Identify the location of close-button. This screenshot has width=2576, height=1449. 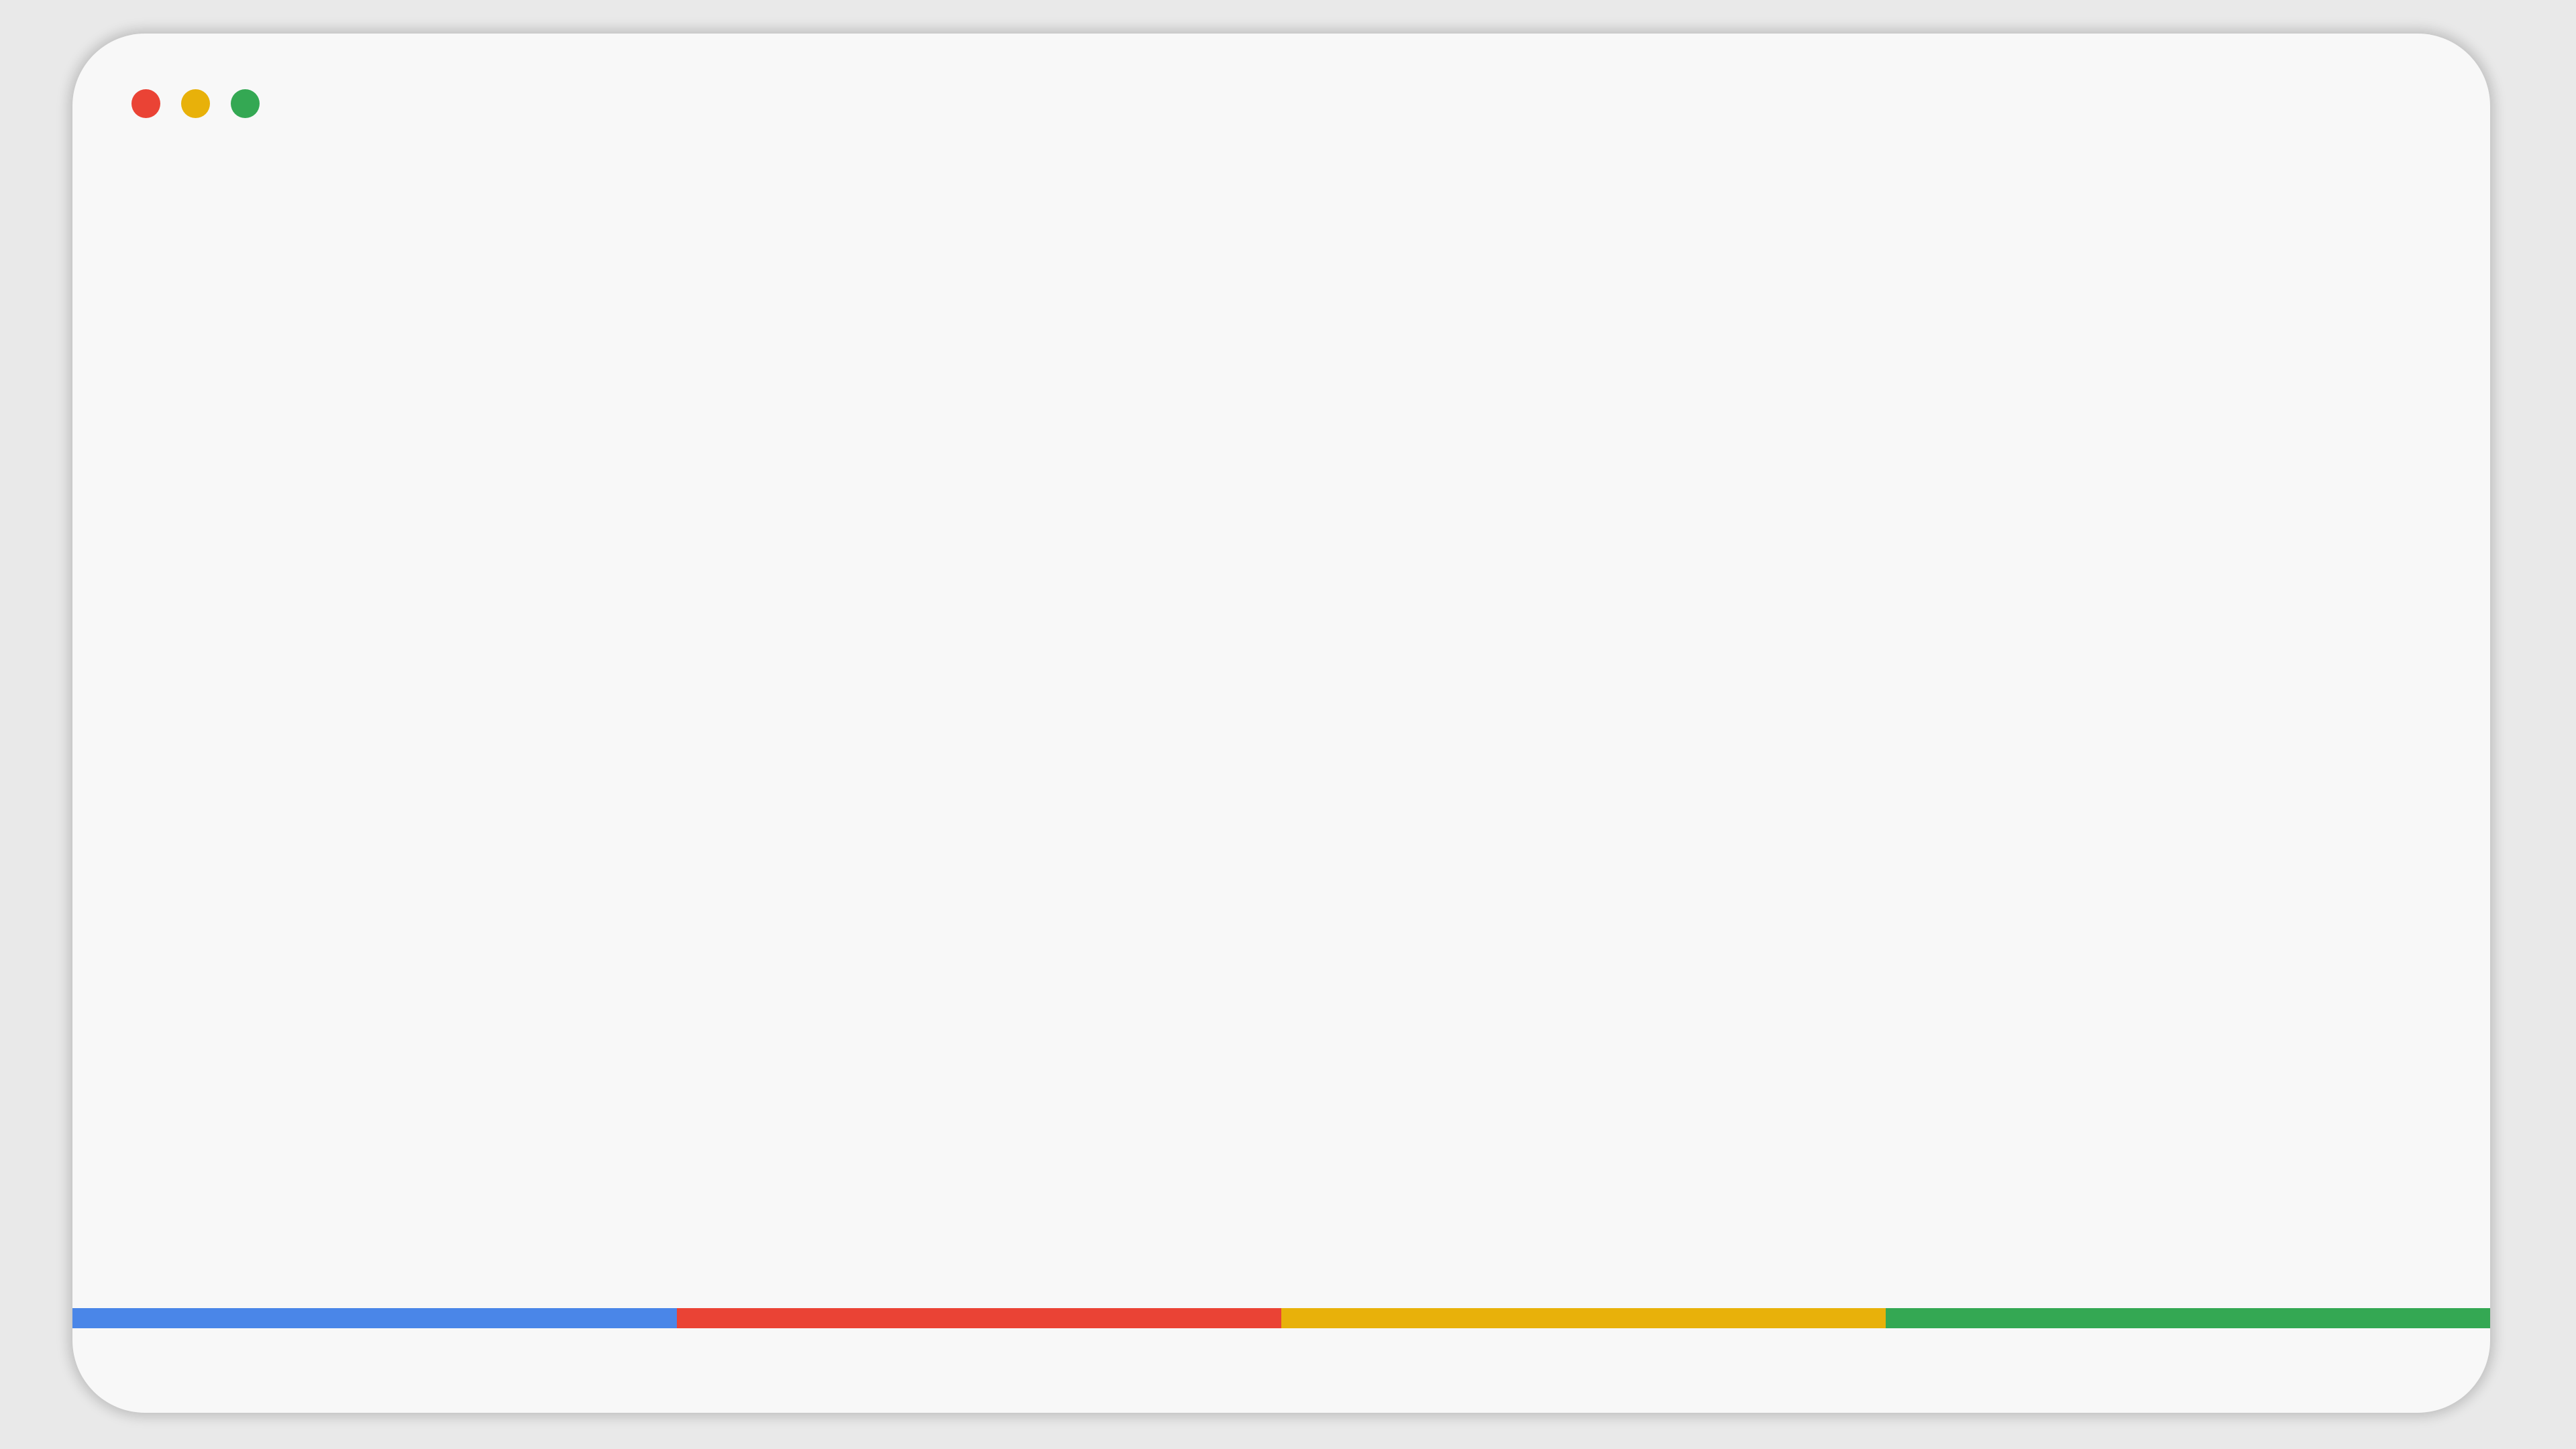
(145, 103).